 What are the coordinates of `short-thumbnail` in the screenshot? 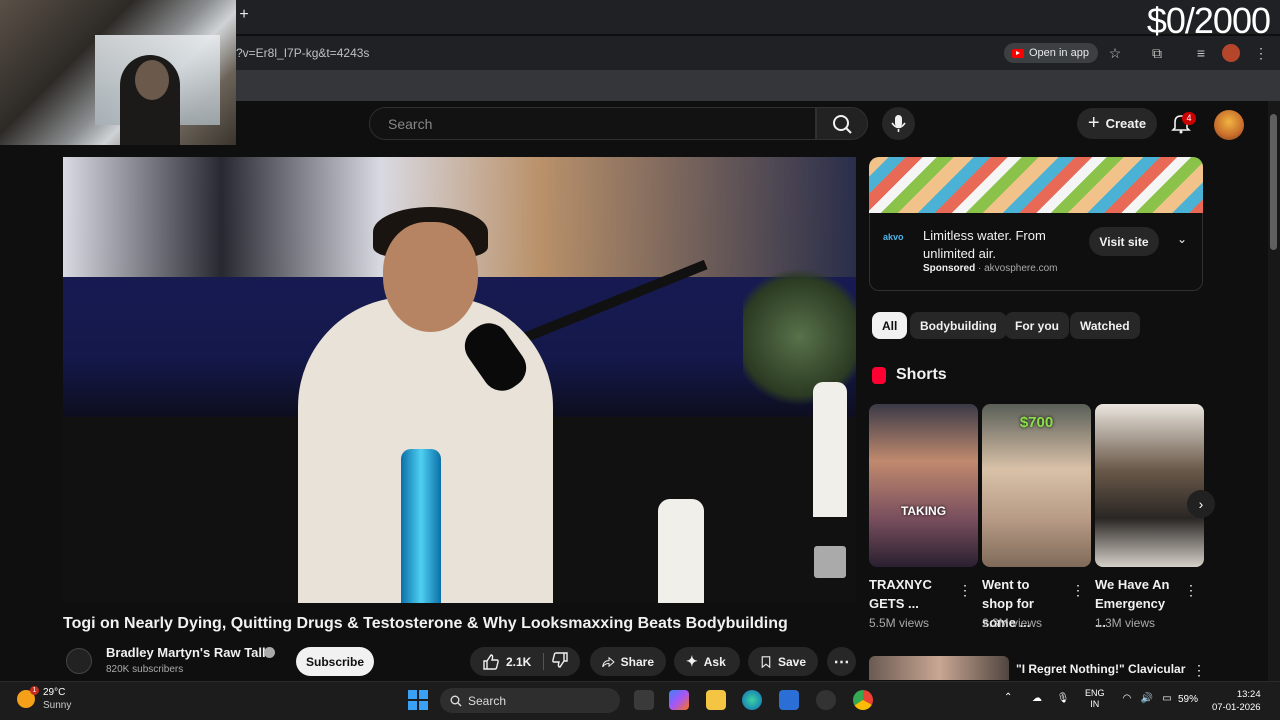 It's located at (1149, 485).